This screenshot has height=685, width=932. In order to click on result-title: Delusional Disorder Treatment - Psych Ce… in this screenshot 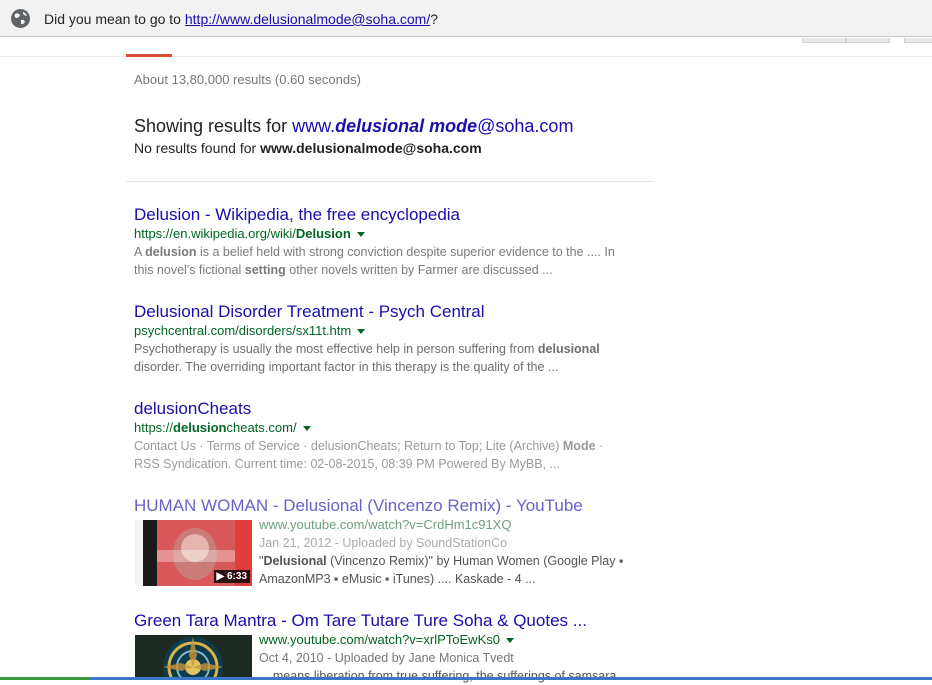, I will do `click(394, 312)`.